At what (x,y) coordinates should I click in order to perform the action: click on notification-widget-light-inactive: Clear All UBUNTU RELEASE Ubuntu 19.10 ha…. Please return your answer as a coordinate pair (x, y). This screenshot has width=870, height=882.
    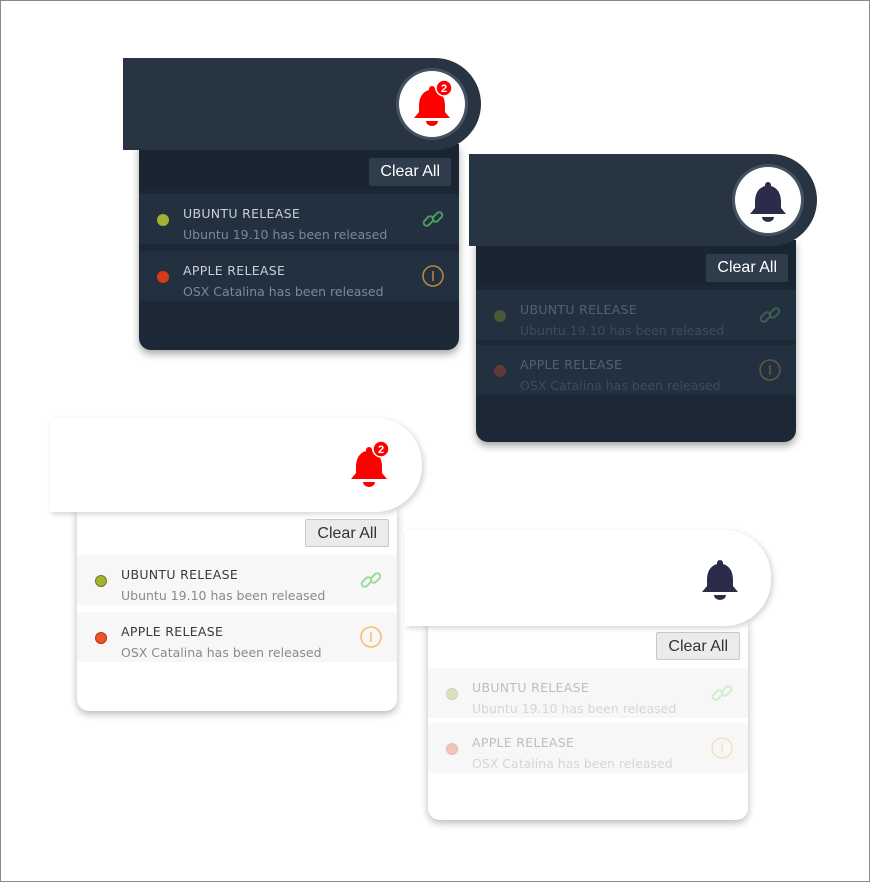
    Looking at the image, I should click on (590, 677).